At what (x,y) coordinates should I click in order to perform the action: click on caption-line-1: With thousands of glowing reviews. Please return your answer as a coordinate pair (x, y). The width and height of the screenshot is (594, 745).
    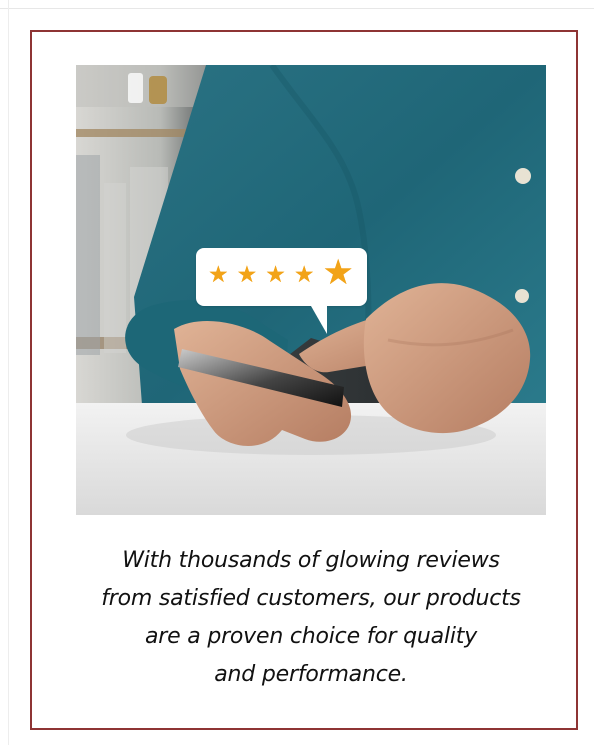
    Looking at the image, I should click on (311, 560).